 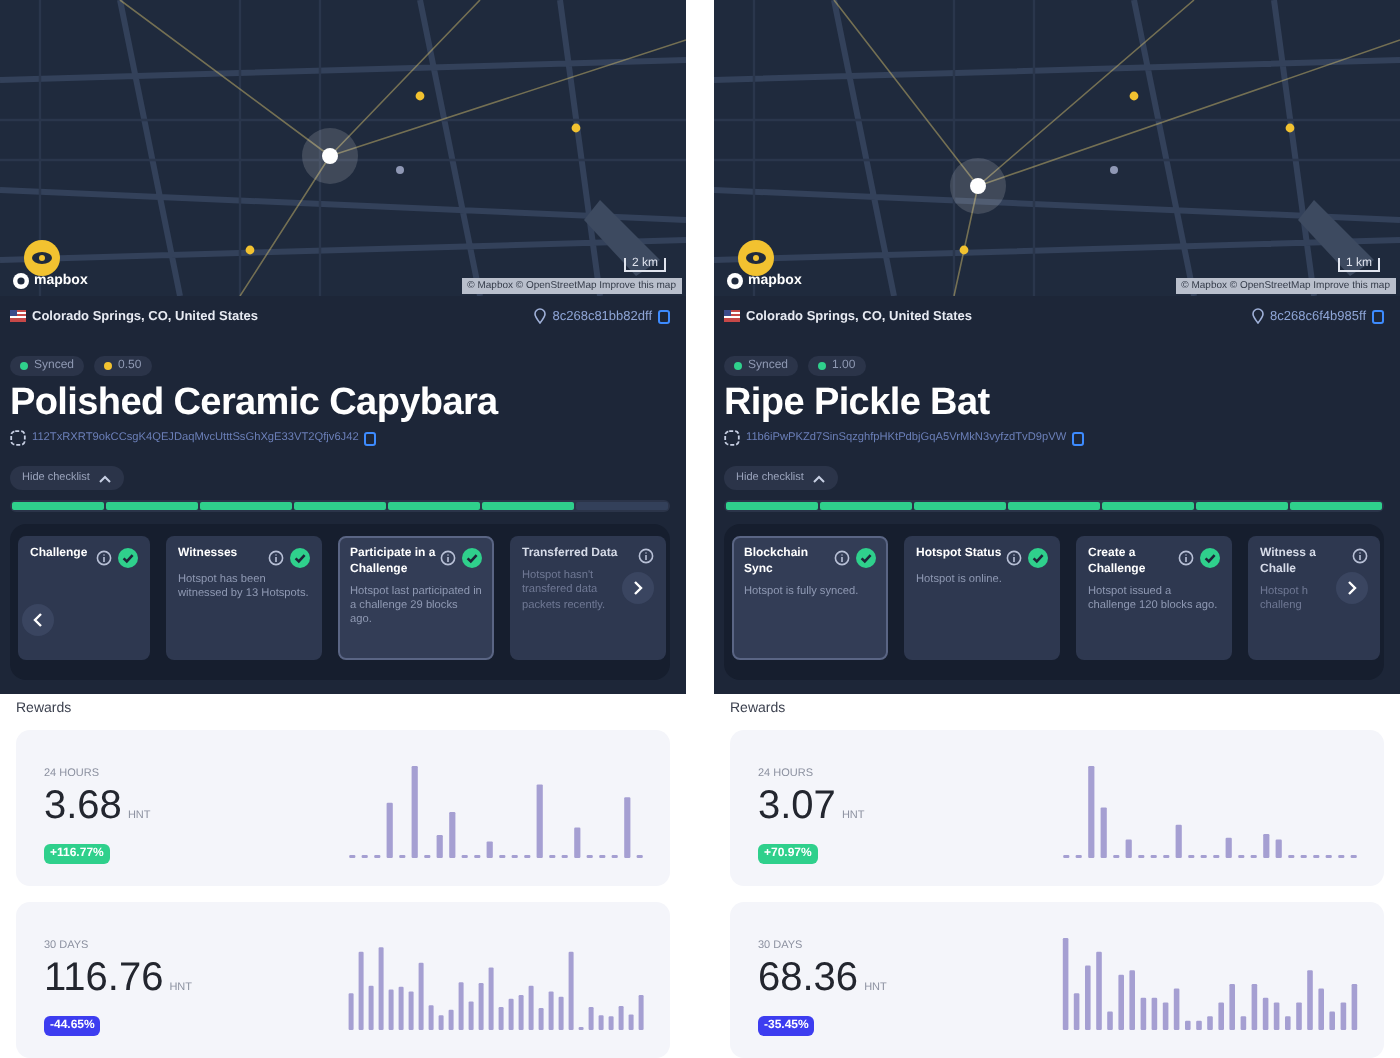 What do you see at coordinates (255, 404) in the screenshot?
I see `hotspot-name: Polished Ceramic Capybara` at bounding box center [255, 404].